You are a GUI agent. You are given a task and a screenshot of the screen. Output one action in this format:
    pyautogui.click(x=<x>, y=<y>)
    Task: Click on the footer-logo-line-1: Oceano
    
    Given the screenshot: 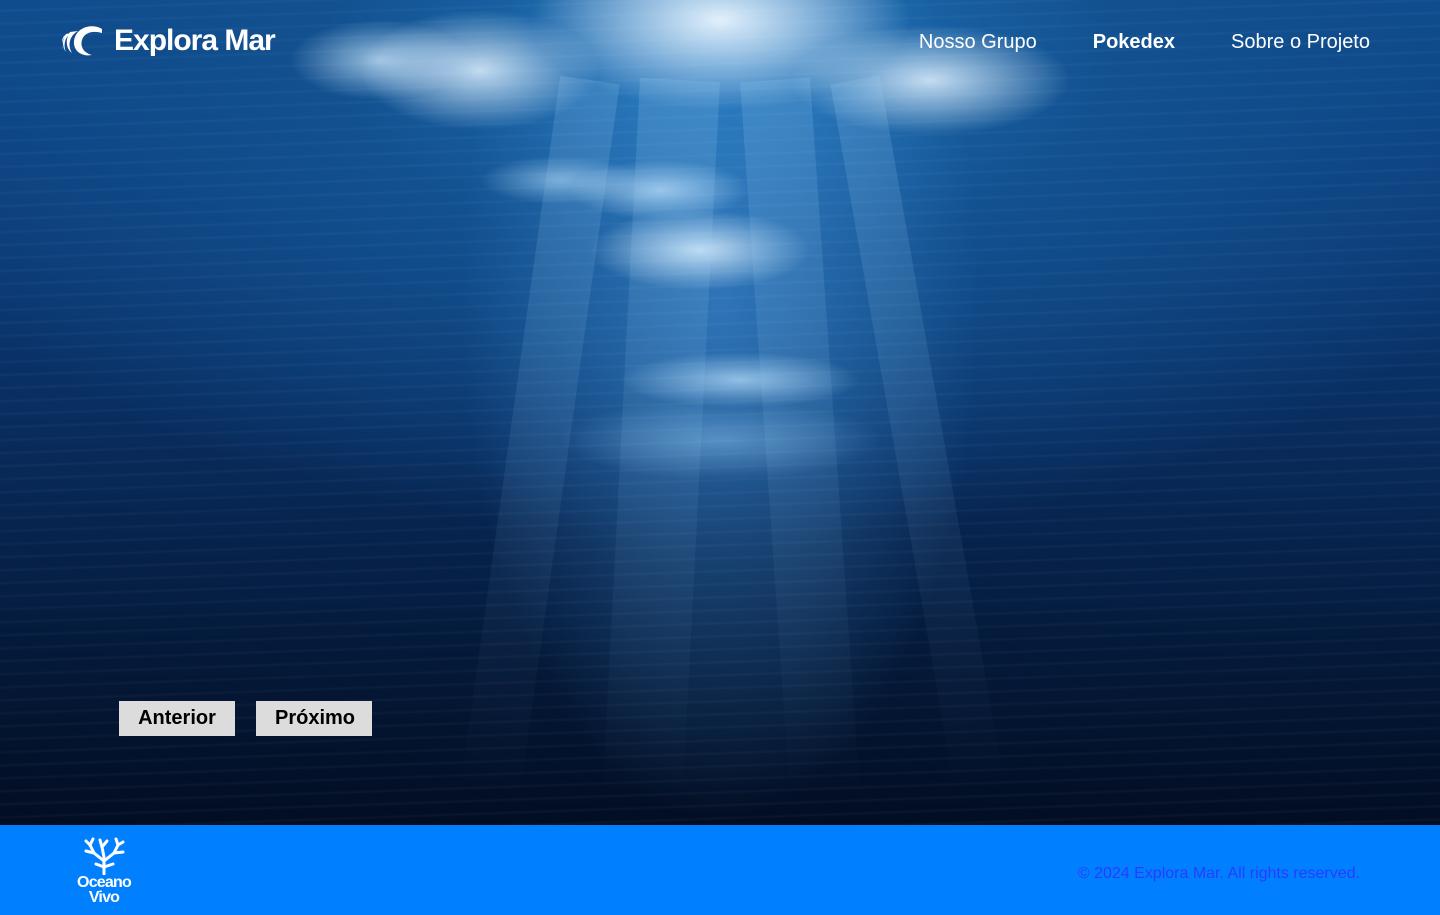 What is the action you would take?
    pyautogui.click(x=104, y=882)
    